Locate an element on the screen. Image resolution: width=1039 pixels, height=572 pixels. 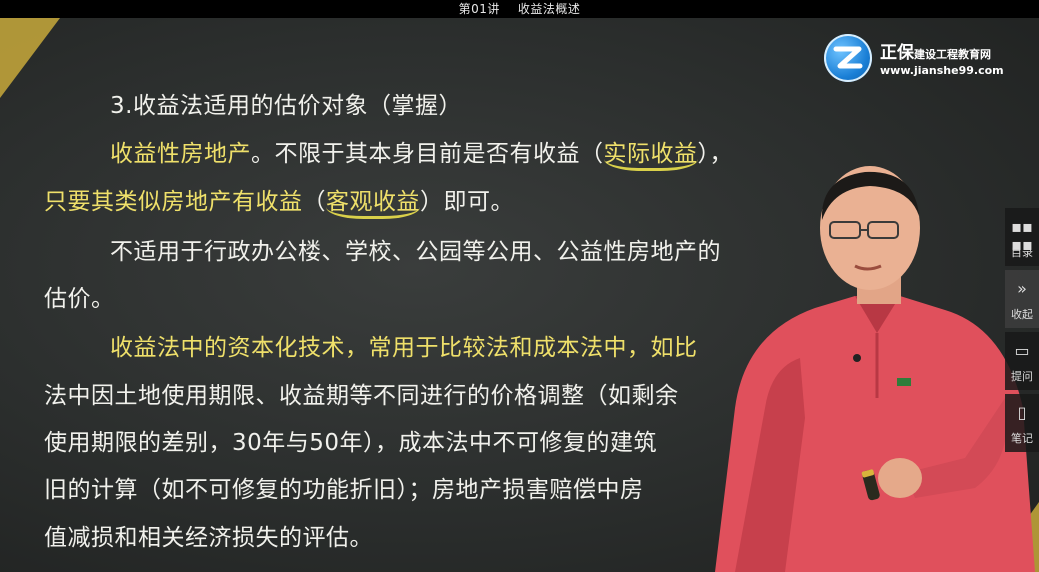
paragraph-line: 收益性房地产。不限于其本身目前是否有收益（实际收益）， is located at coordinates (421, 152).